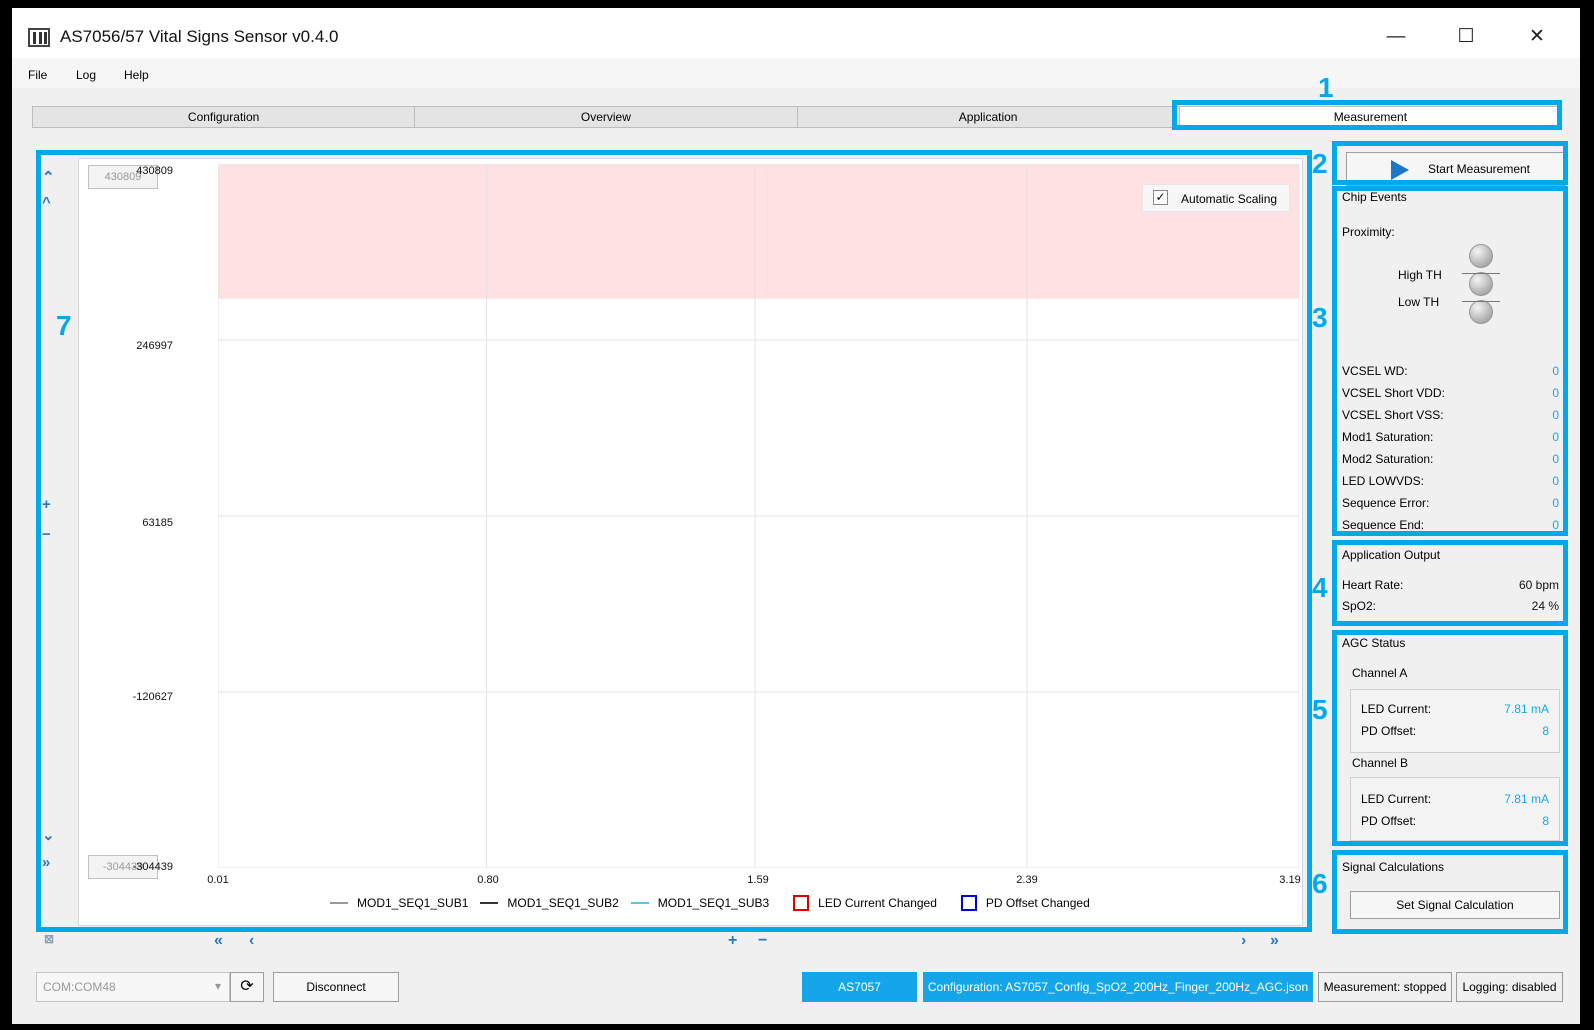 The image size is (1594, 1030). I want to click on tab-configuration: Configuration, so click(224, 117).